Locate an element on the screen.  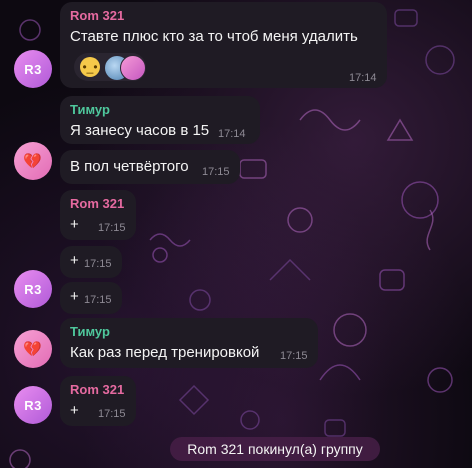
reactions-bar: •_• is located at coordinates (110, 67).